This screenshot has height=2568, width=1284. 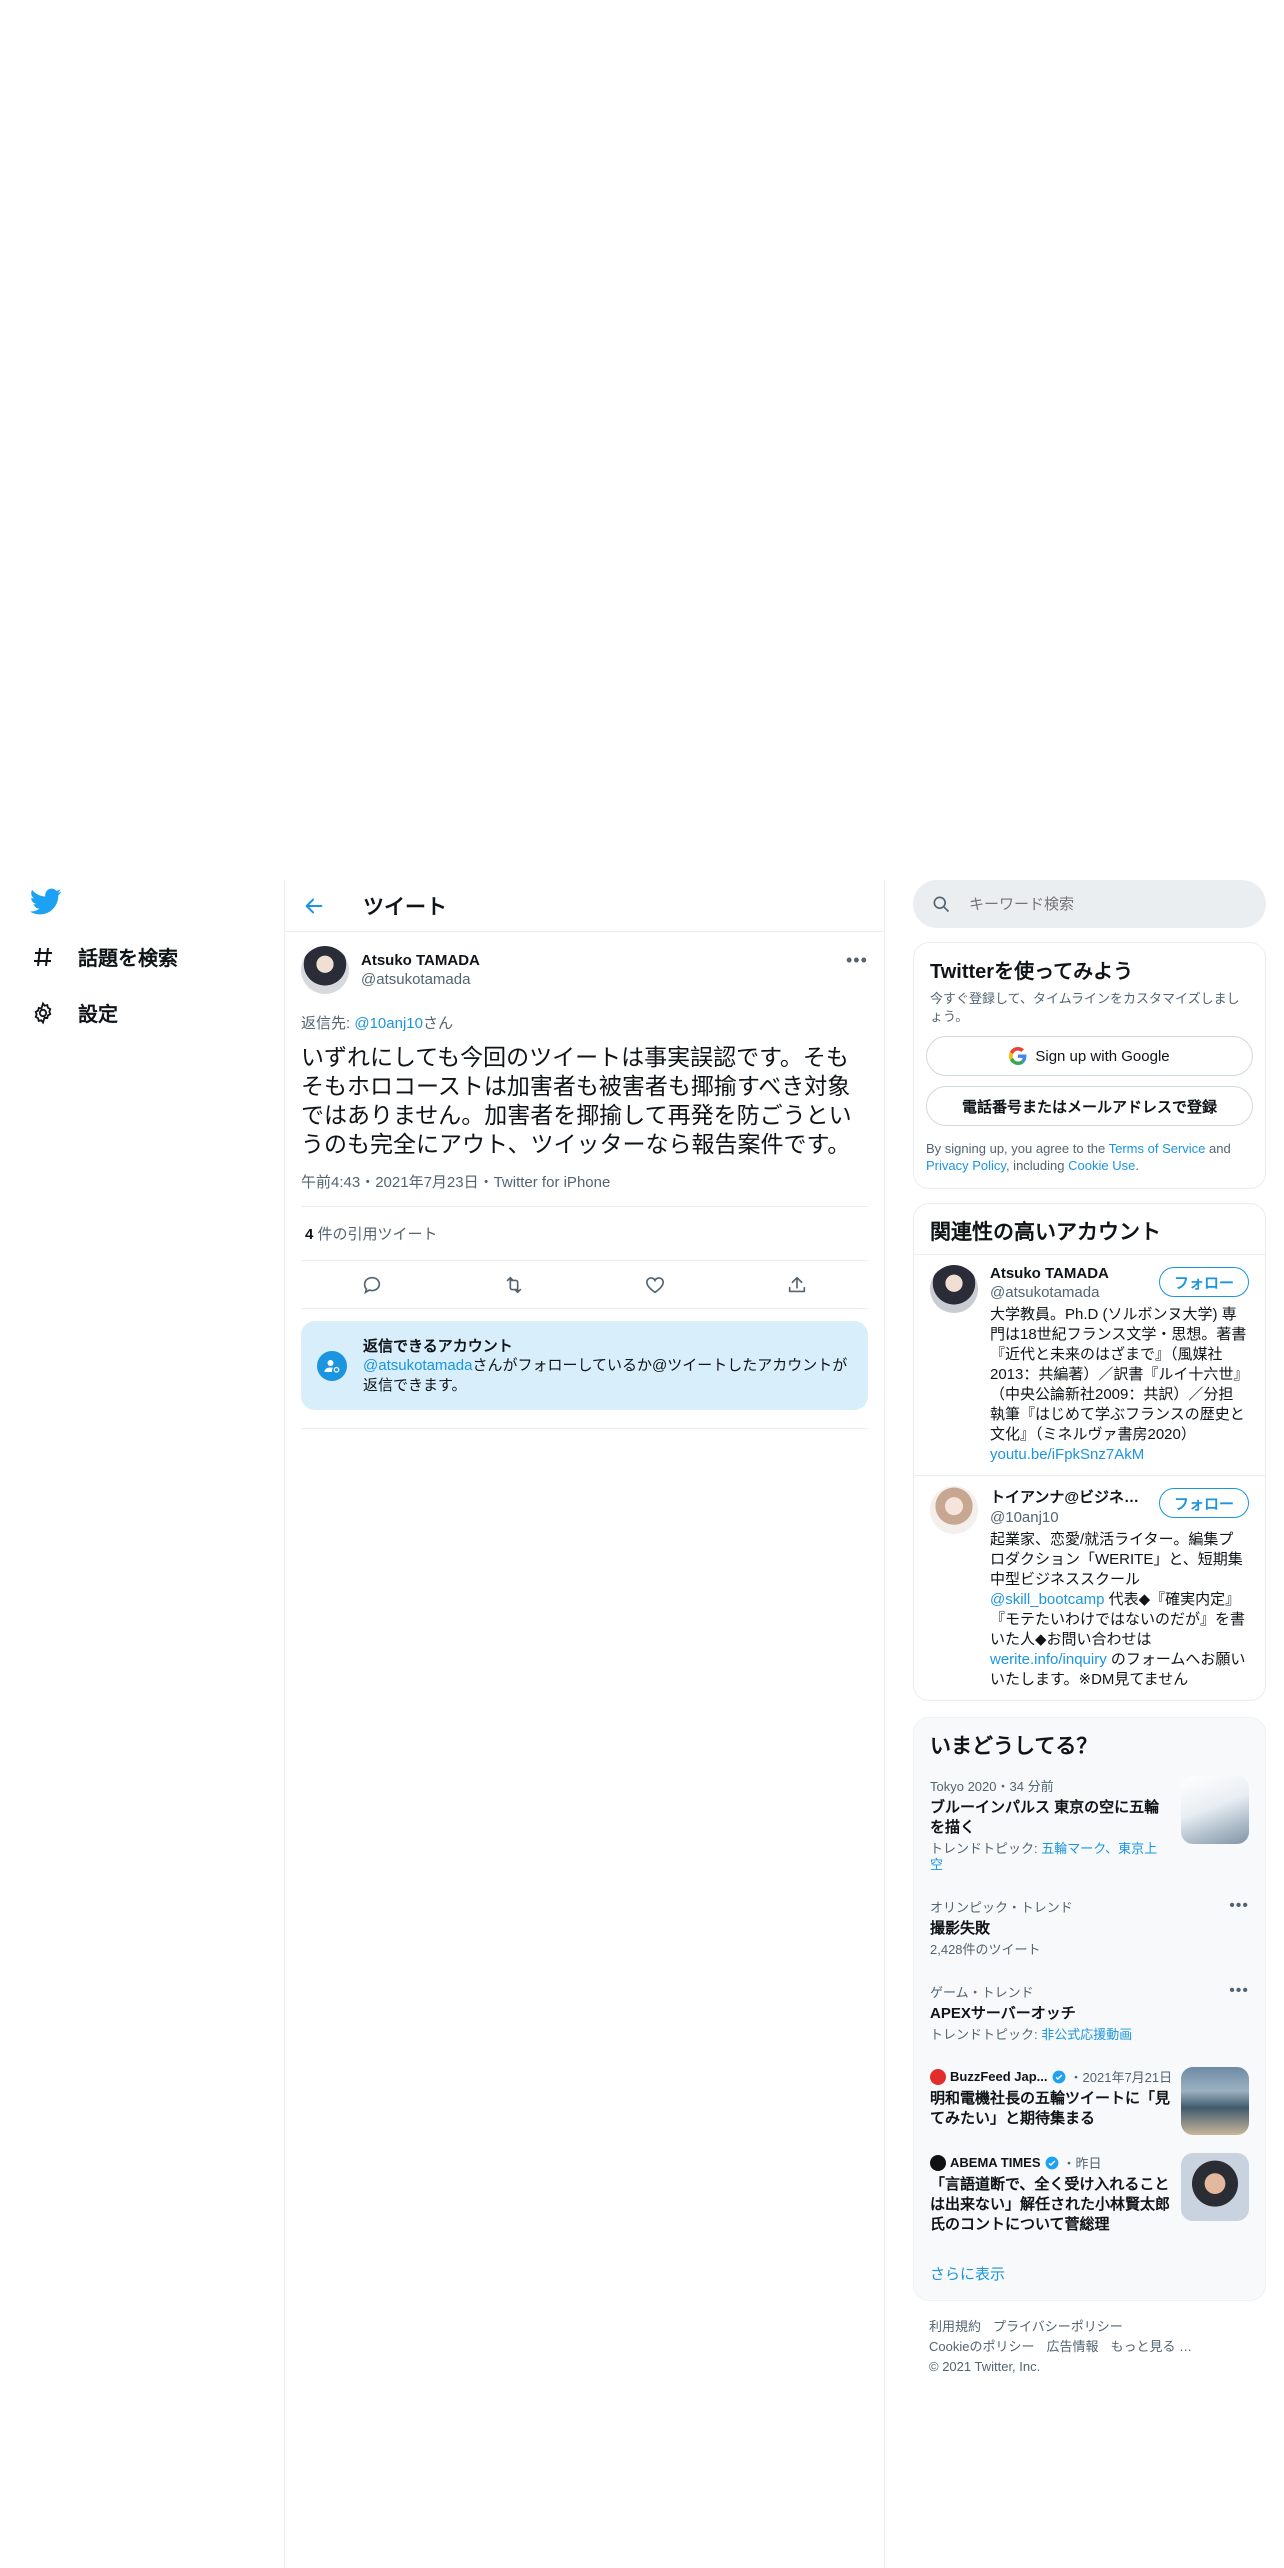 What do you see at coordinates (1037, 1165) in the screenshot?
I see `terms-text: , including` at bounding box center [1037, 1165].